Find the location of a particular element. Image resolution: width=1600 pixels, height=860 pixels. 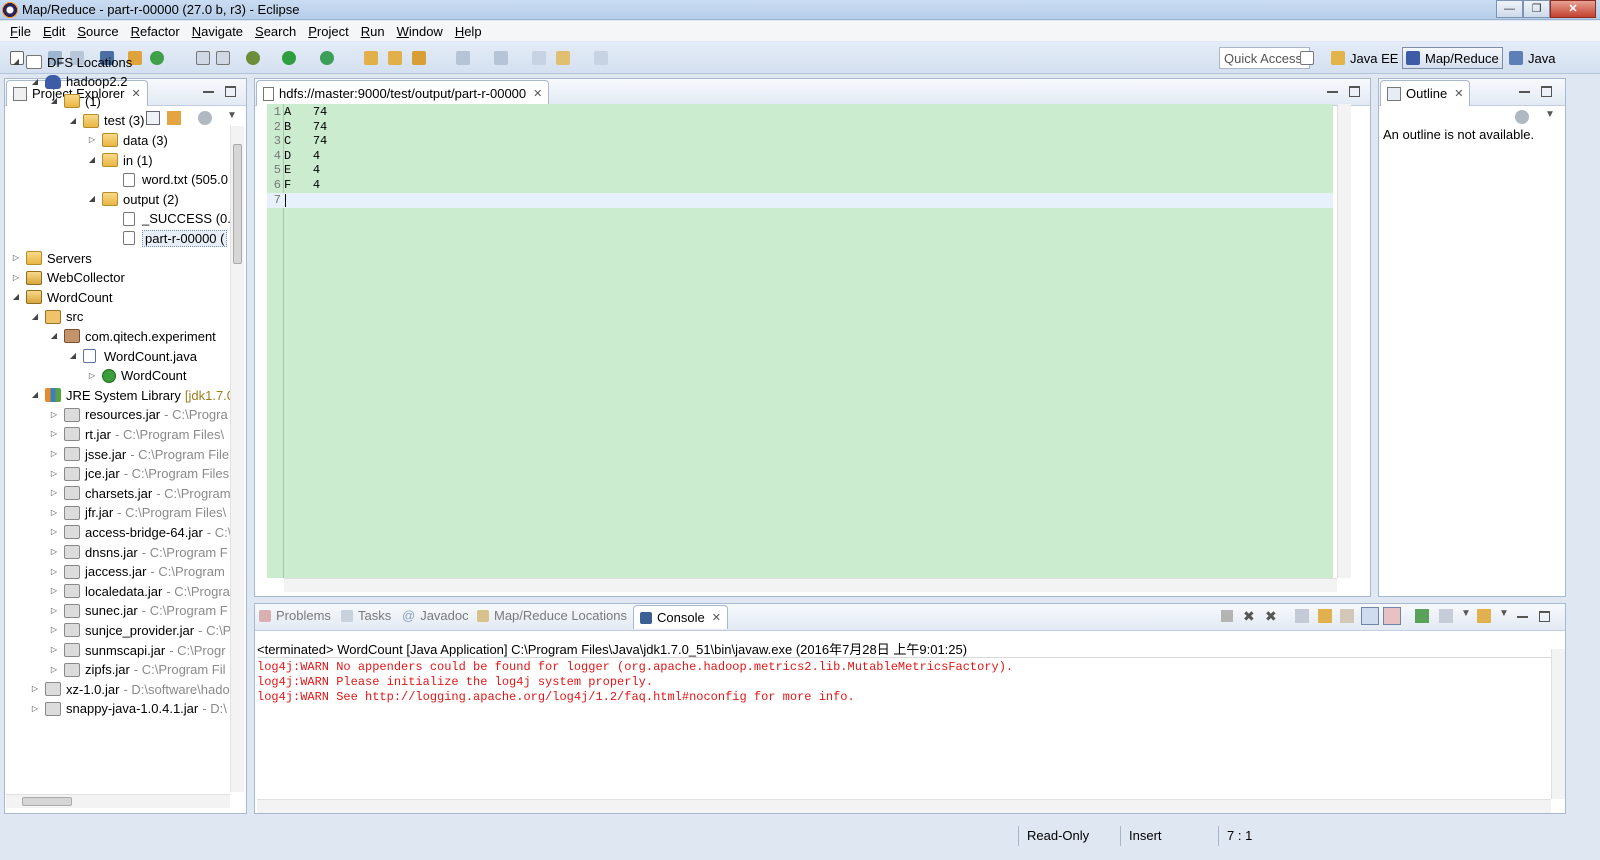

menu-file: File is located at coordinates (20, 31).